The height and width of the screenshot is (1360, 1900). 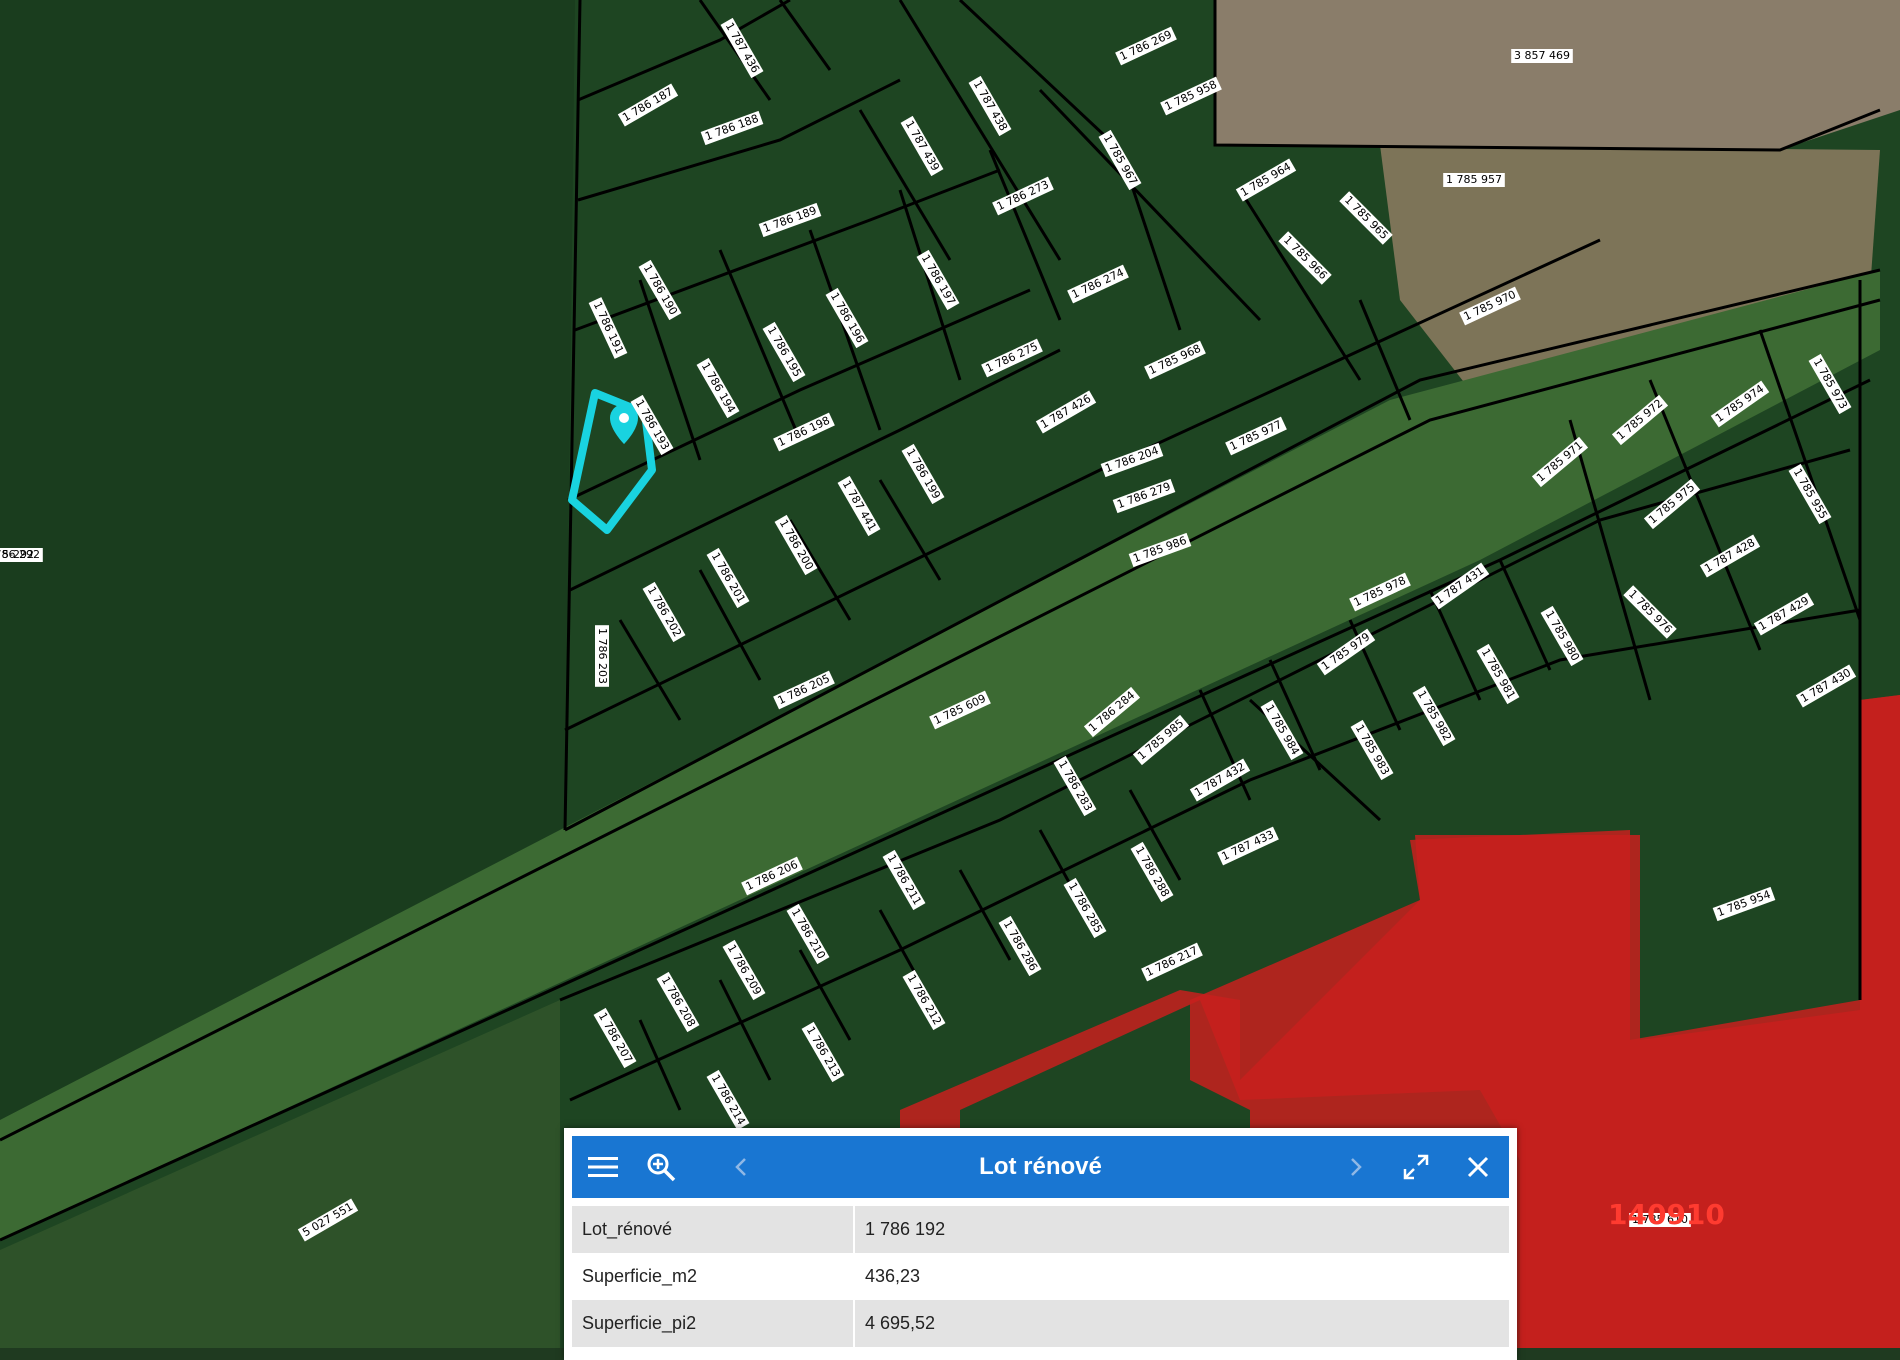 I want to click on edge-lot-label: 5-292, so click(x=18, y=554).